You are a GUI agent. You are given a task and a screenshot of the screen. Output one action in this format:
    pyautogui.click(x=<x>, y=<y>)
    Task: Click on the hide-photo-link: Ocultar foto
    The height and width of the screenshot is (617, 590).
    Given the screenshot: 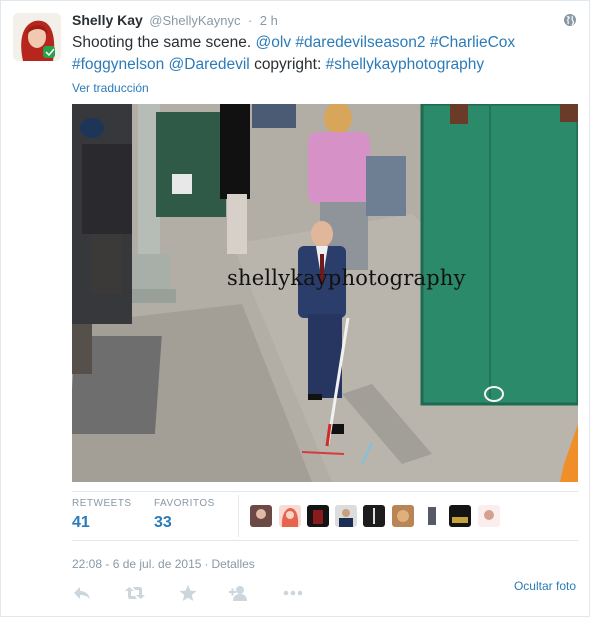 What is the action you would take?
    pyautogui.click(x=545, y=586)
    